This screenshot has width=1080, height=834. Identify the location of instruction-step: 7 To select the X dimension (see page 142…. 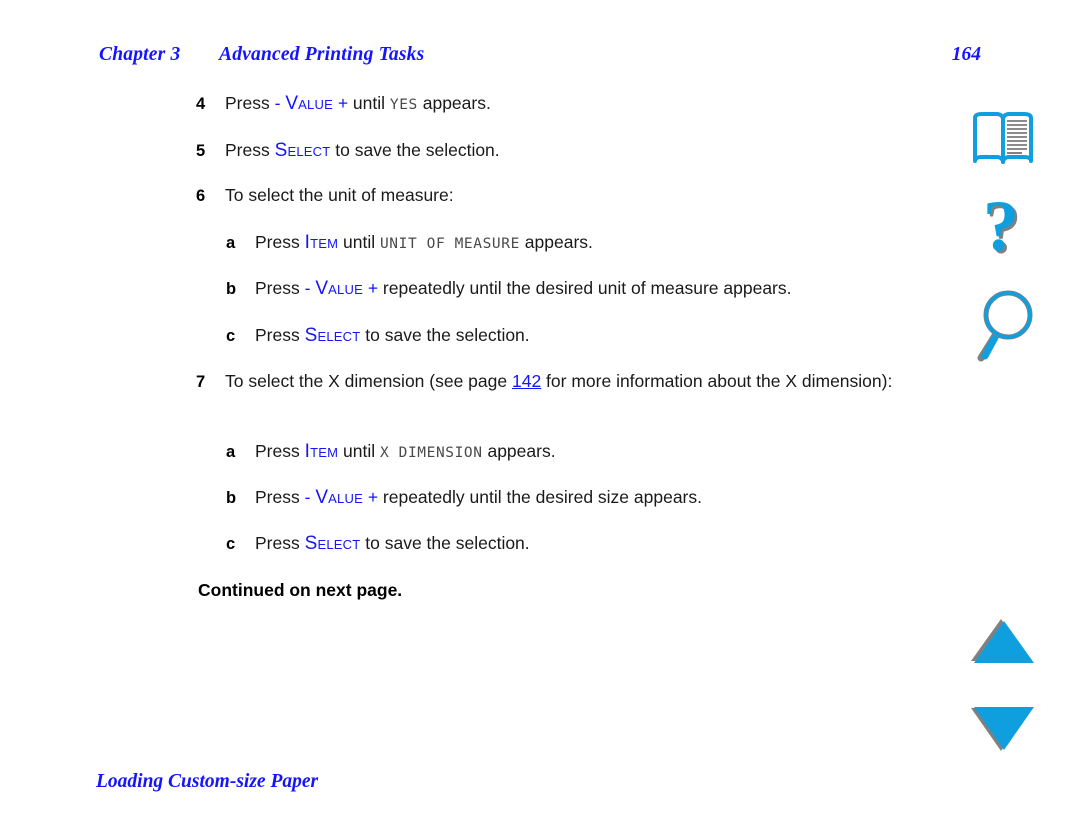
(553, 381).